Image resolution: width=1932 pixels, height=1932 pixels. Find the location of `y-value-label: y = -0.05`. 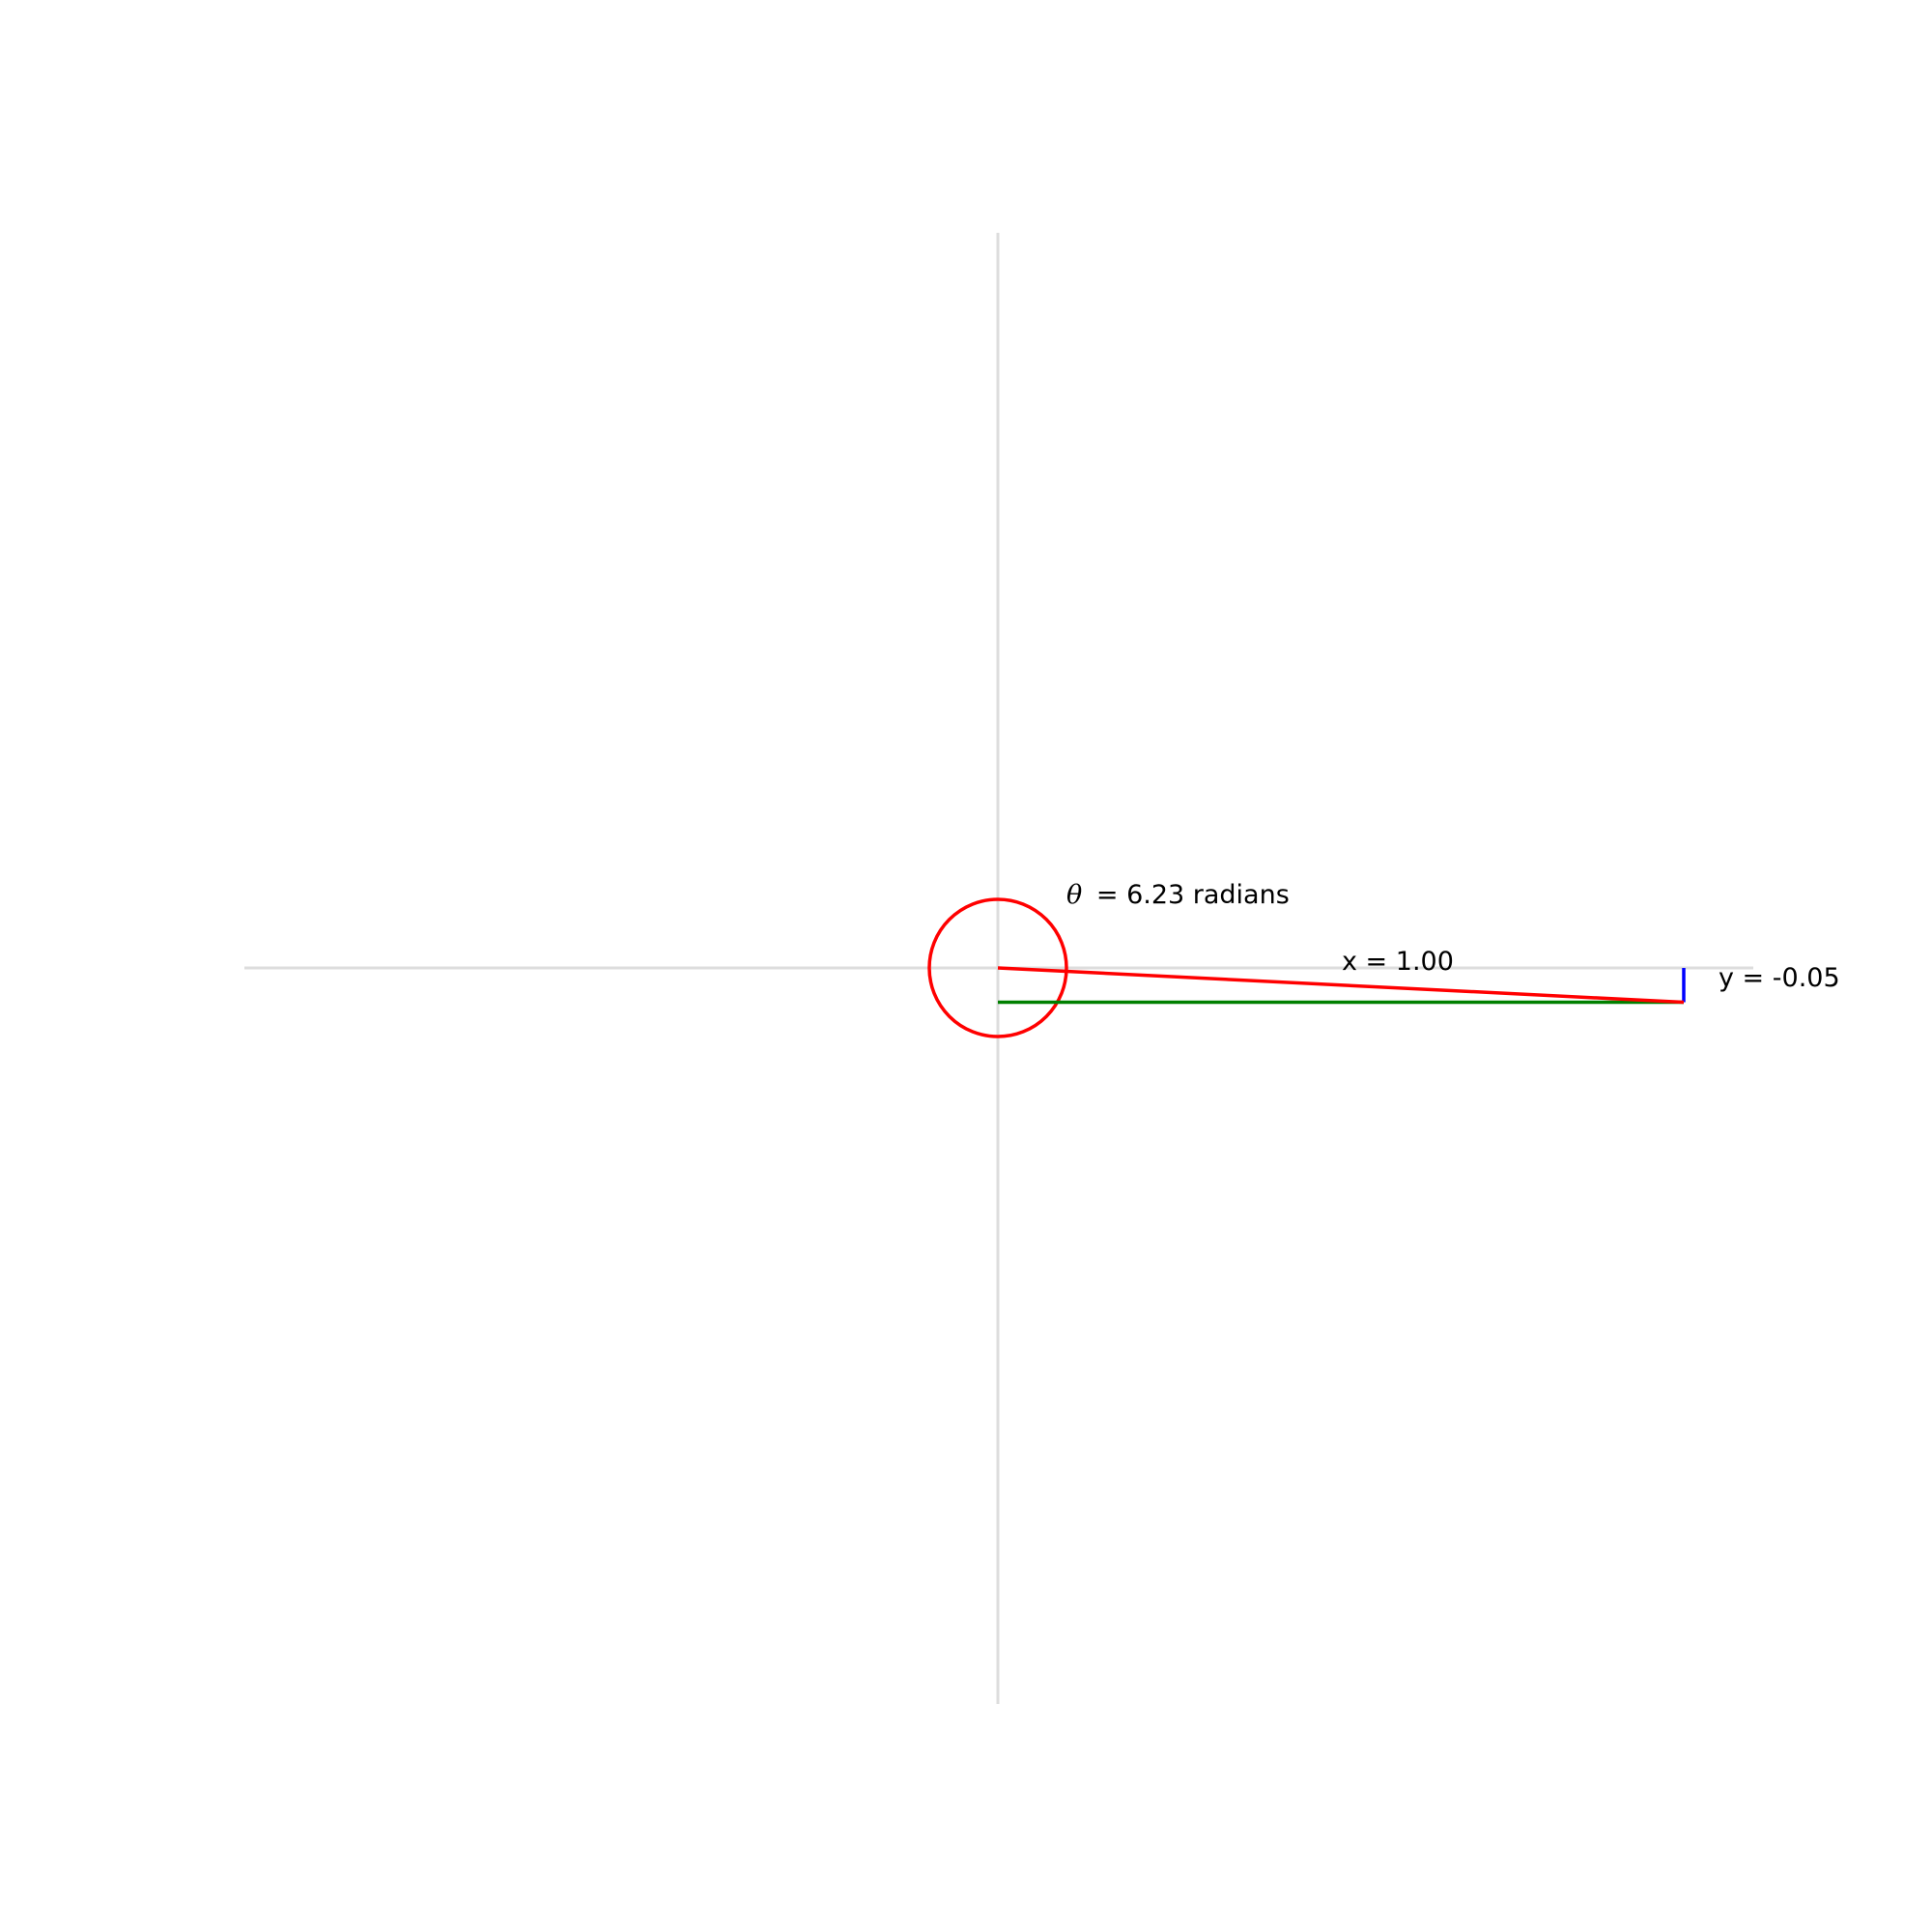

y-value-label: y = -0.05 is located at coordinates (1779, 978).